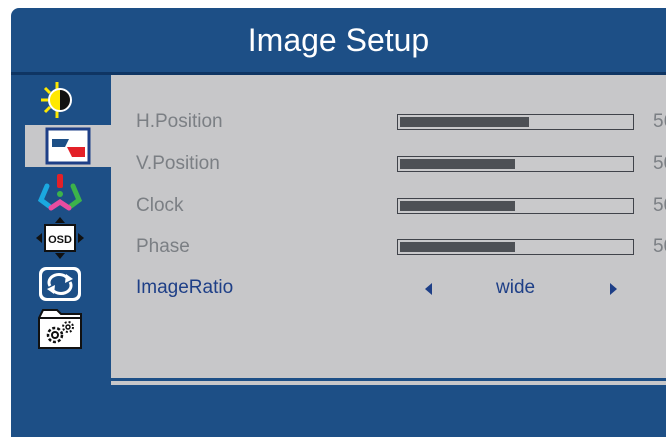  I want to click on phase-fill, so click(457, 247).